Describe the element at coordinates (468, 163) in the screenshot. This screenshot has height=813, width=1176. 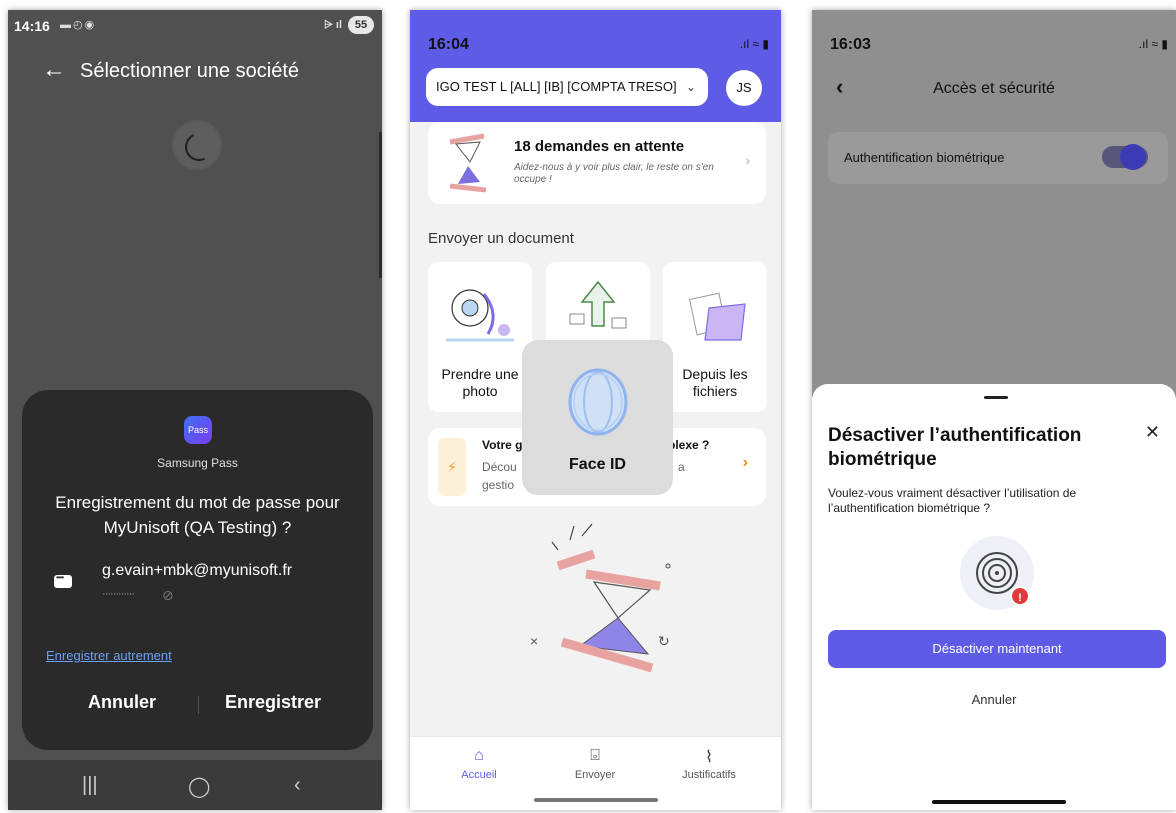
I see `hourglass-illustration-icon` at that location.